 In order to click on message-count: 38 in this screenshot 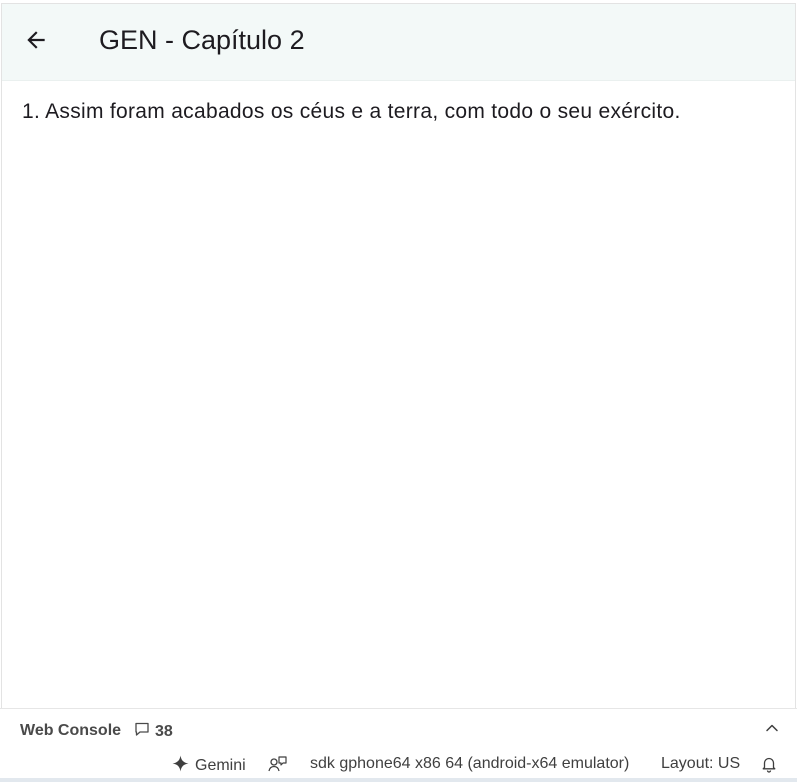, I will do `click(153, 731)`.